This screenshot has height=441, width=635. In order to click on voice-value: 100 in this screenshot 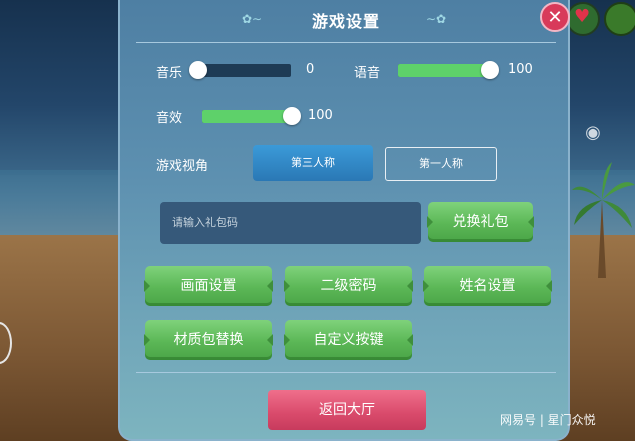, I will do `click(520, 69)`.